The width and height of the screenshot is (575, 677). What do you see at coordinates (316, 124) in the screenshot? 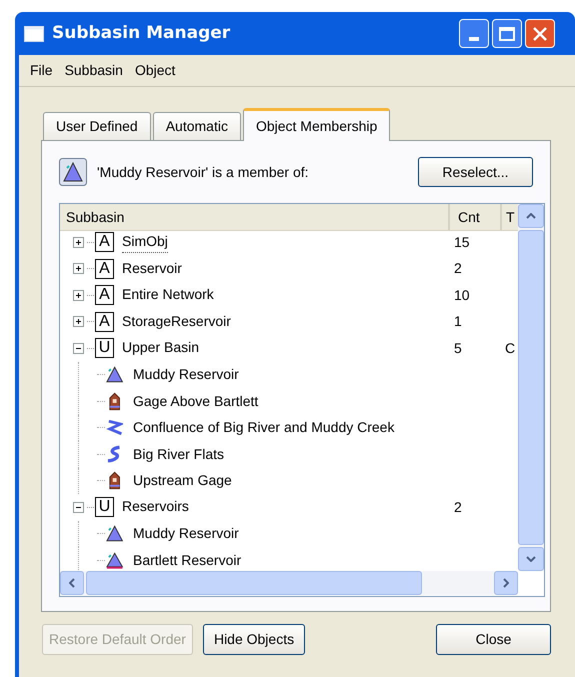
I see `tab: Object Membership` at bounding box center [316, 124].